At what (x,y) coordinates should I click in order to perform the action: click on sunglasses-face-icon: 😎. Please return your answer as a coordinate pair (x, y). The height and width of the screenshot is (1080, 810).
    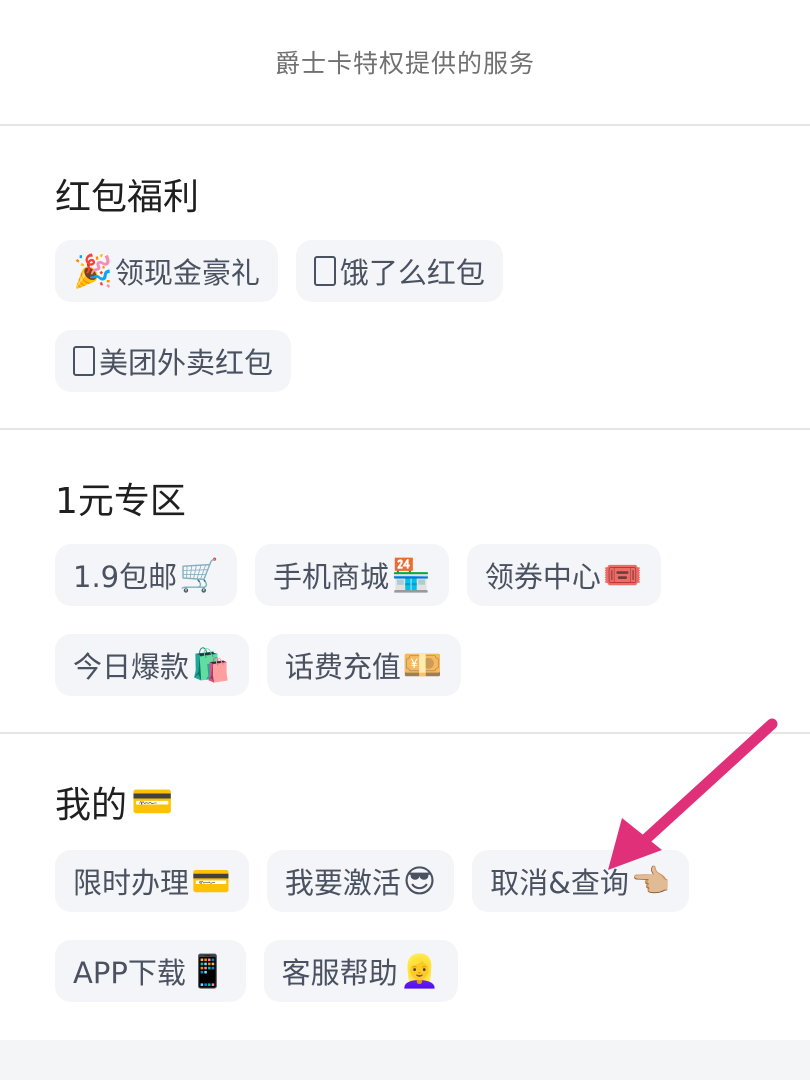
    Looking at the image, I should click on (419, 881).